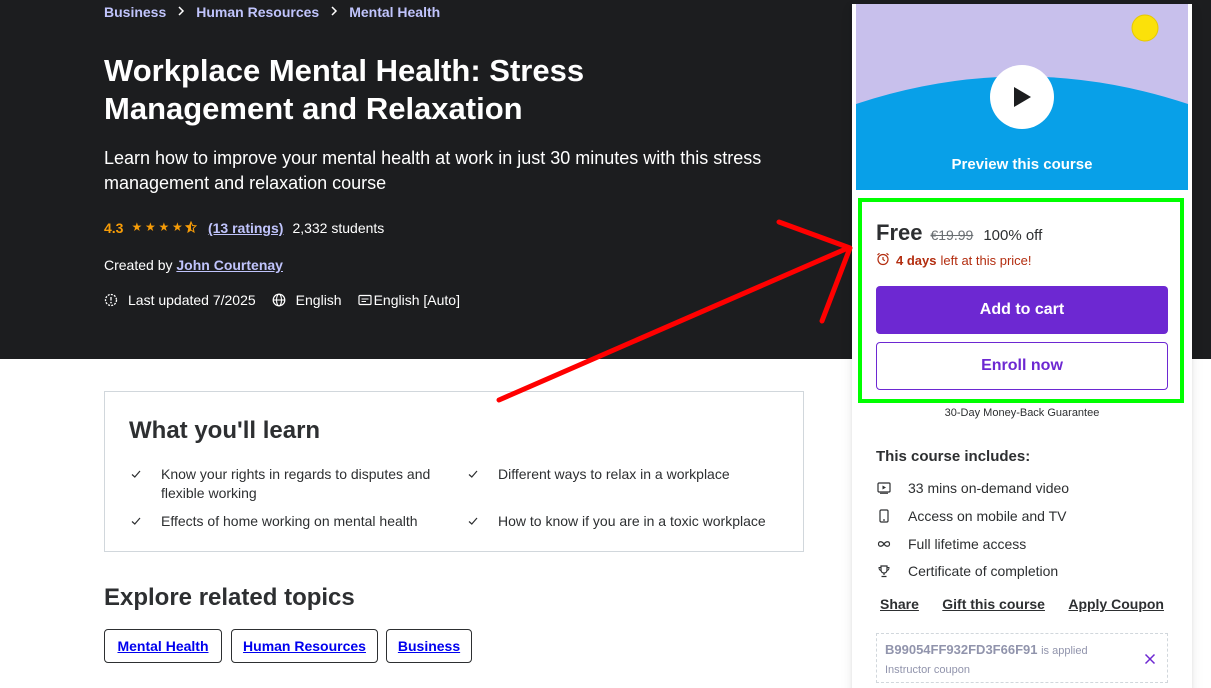 Image resolution: width=1211 pixels, height=688 pixels. Describe the element at coordinates (884, 571) in the screenshot. I see `trophy-icon` at that location.